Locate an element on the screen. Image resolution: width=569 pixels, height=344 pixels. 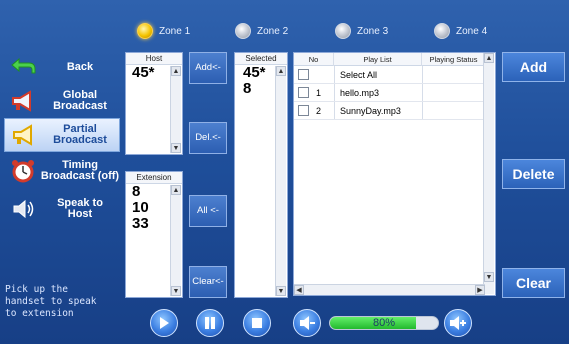
play-button is located at coordinates (164, 323).